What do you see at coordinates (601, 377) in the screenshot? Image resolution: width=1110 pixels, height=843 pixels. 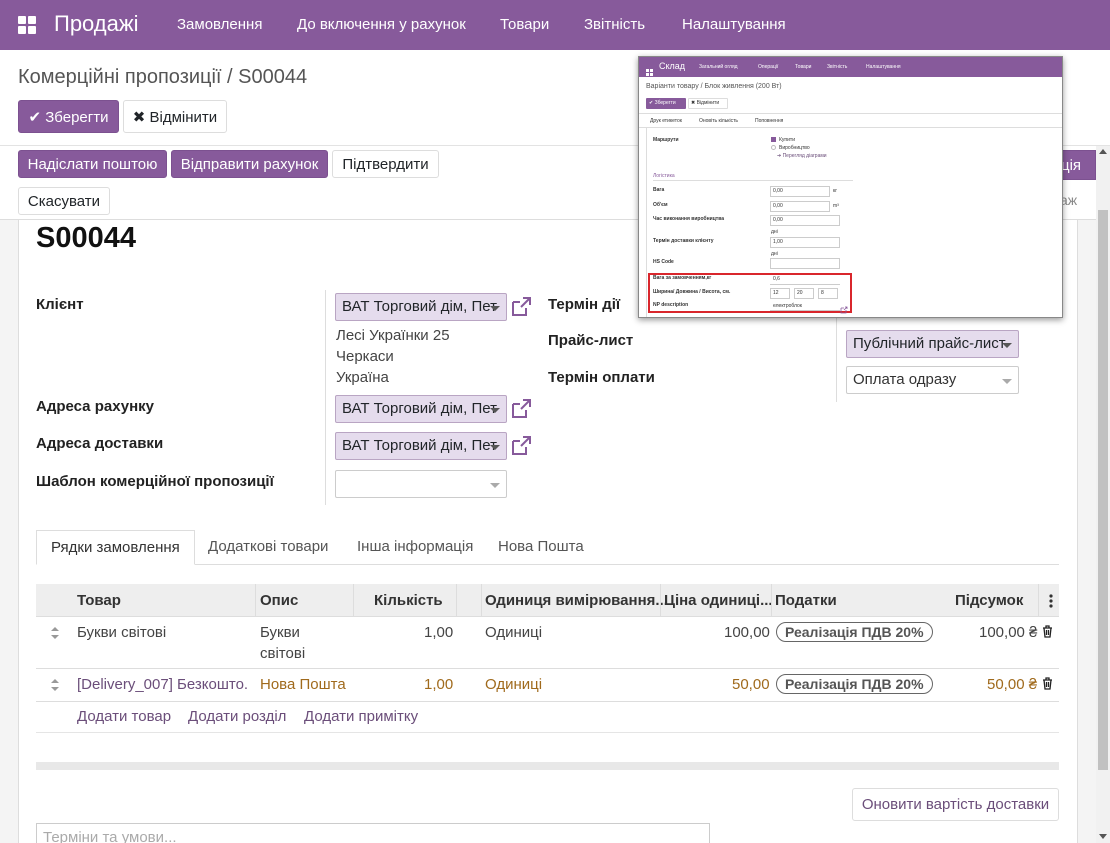 I see `payment-term-label: Термін оплати` at bounding box center [601, 377].